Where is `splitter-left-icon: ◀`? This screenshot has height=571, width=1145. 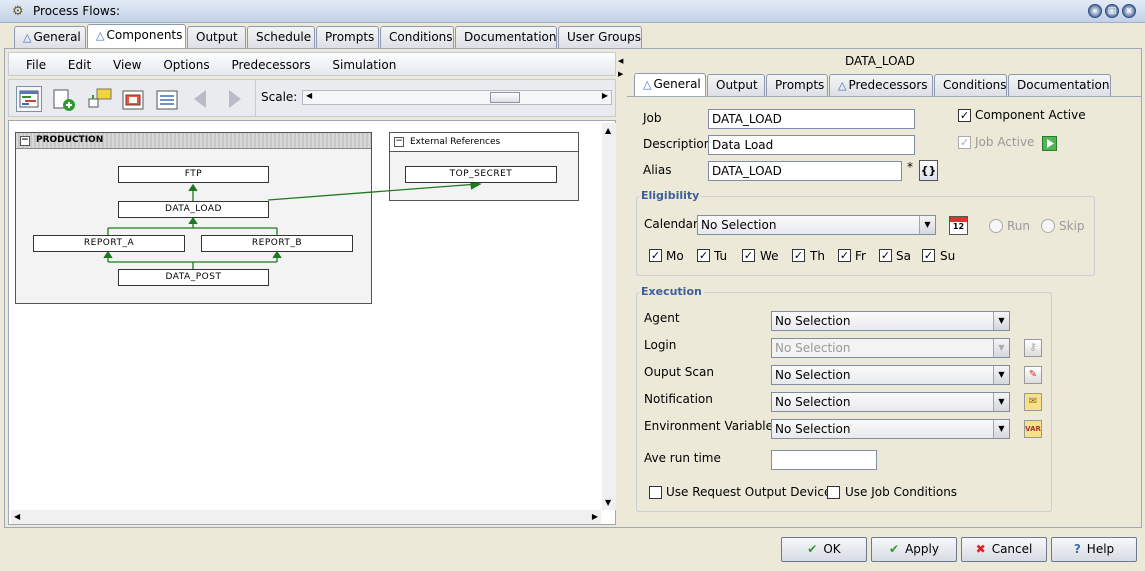
splitter-left-icon: ◀ is located at coordinates (620, 61).